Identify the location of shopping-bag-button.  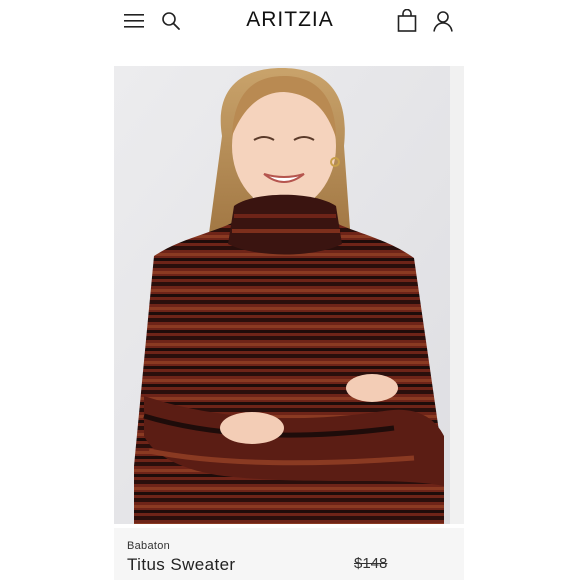
(407, 21).